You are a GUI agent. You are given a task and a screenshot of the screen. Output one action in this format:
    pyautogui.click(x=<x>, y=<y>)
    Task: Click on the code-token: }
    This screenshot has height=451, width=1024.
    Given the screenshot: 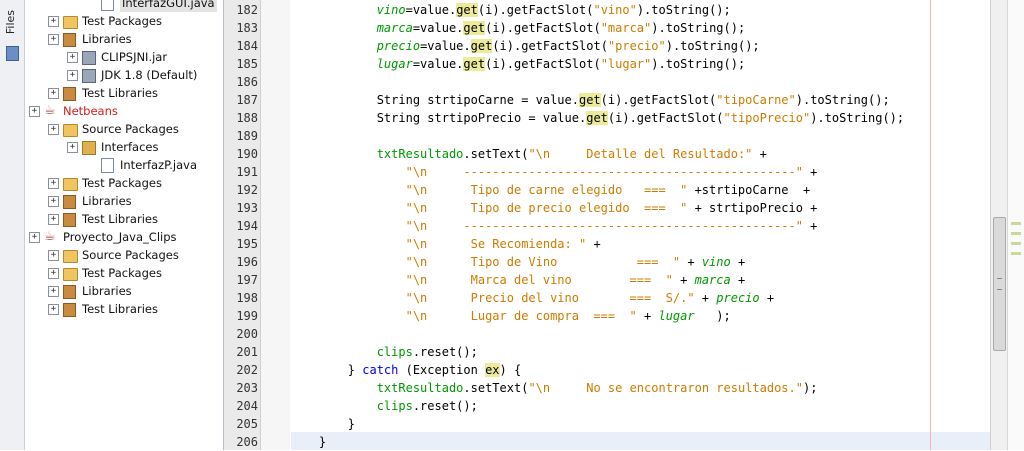 What is the action you would take?
    pyautogui.click(x=308, y=442)
    